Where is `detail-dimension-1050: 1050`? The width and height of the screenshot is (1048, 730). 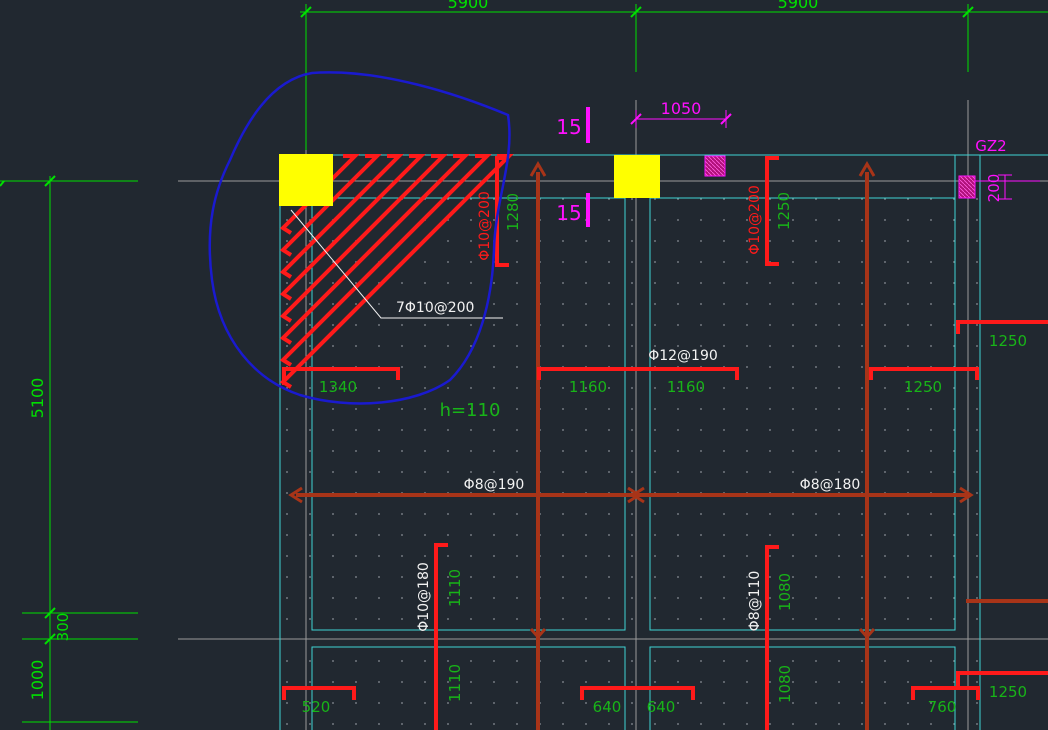 detail-dimension-1050: 1050 is located at coordinates (681, 108).